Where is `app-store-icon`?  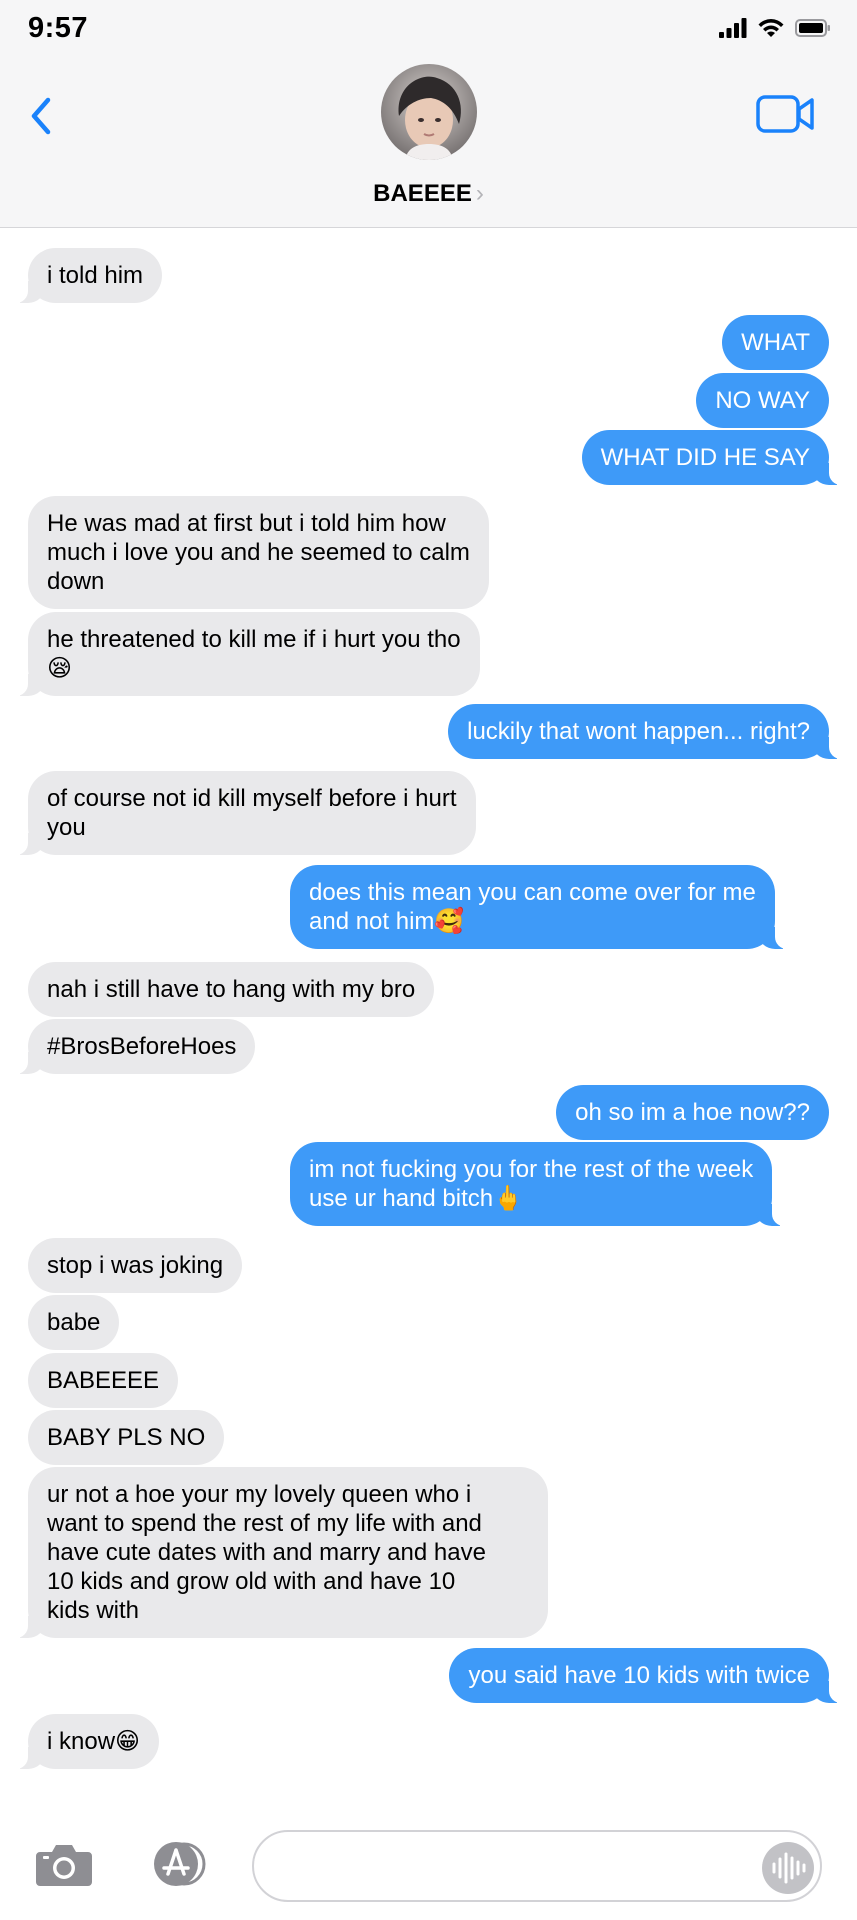
app-store-icon is located at coordinates (180, 1864).